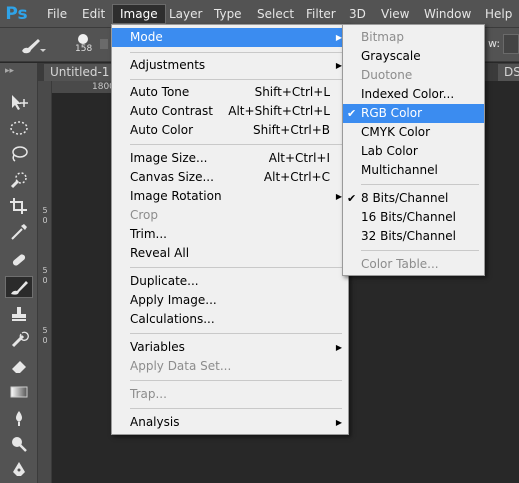 The width and height of the screenshot is (519, 483). Describe the element at coordinates (146, 37) in the screenshot. I see `menu-entry-label: Mode` at that location.